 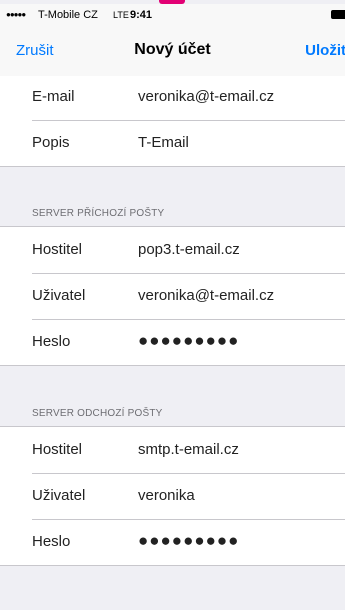 I want to click on incoming-user-row: Uživatel veronika@t-email.cz, so click(x=172, y=296).